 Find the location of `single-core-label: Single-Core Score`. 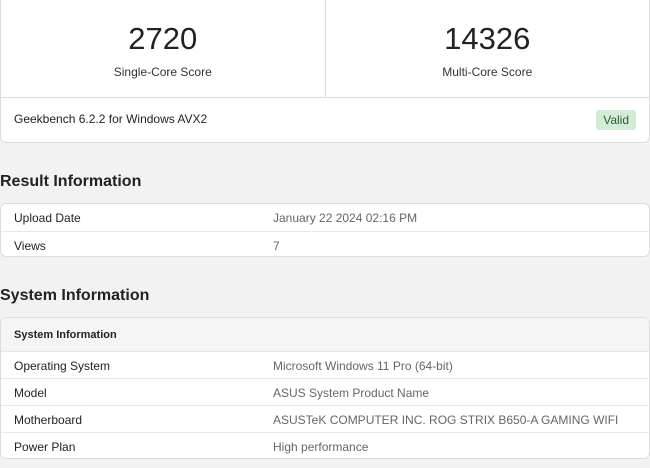

single-core-label: Single-Core Score is located at coordinates (162, 72).